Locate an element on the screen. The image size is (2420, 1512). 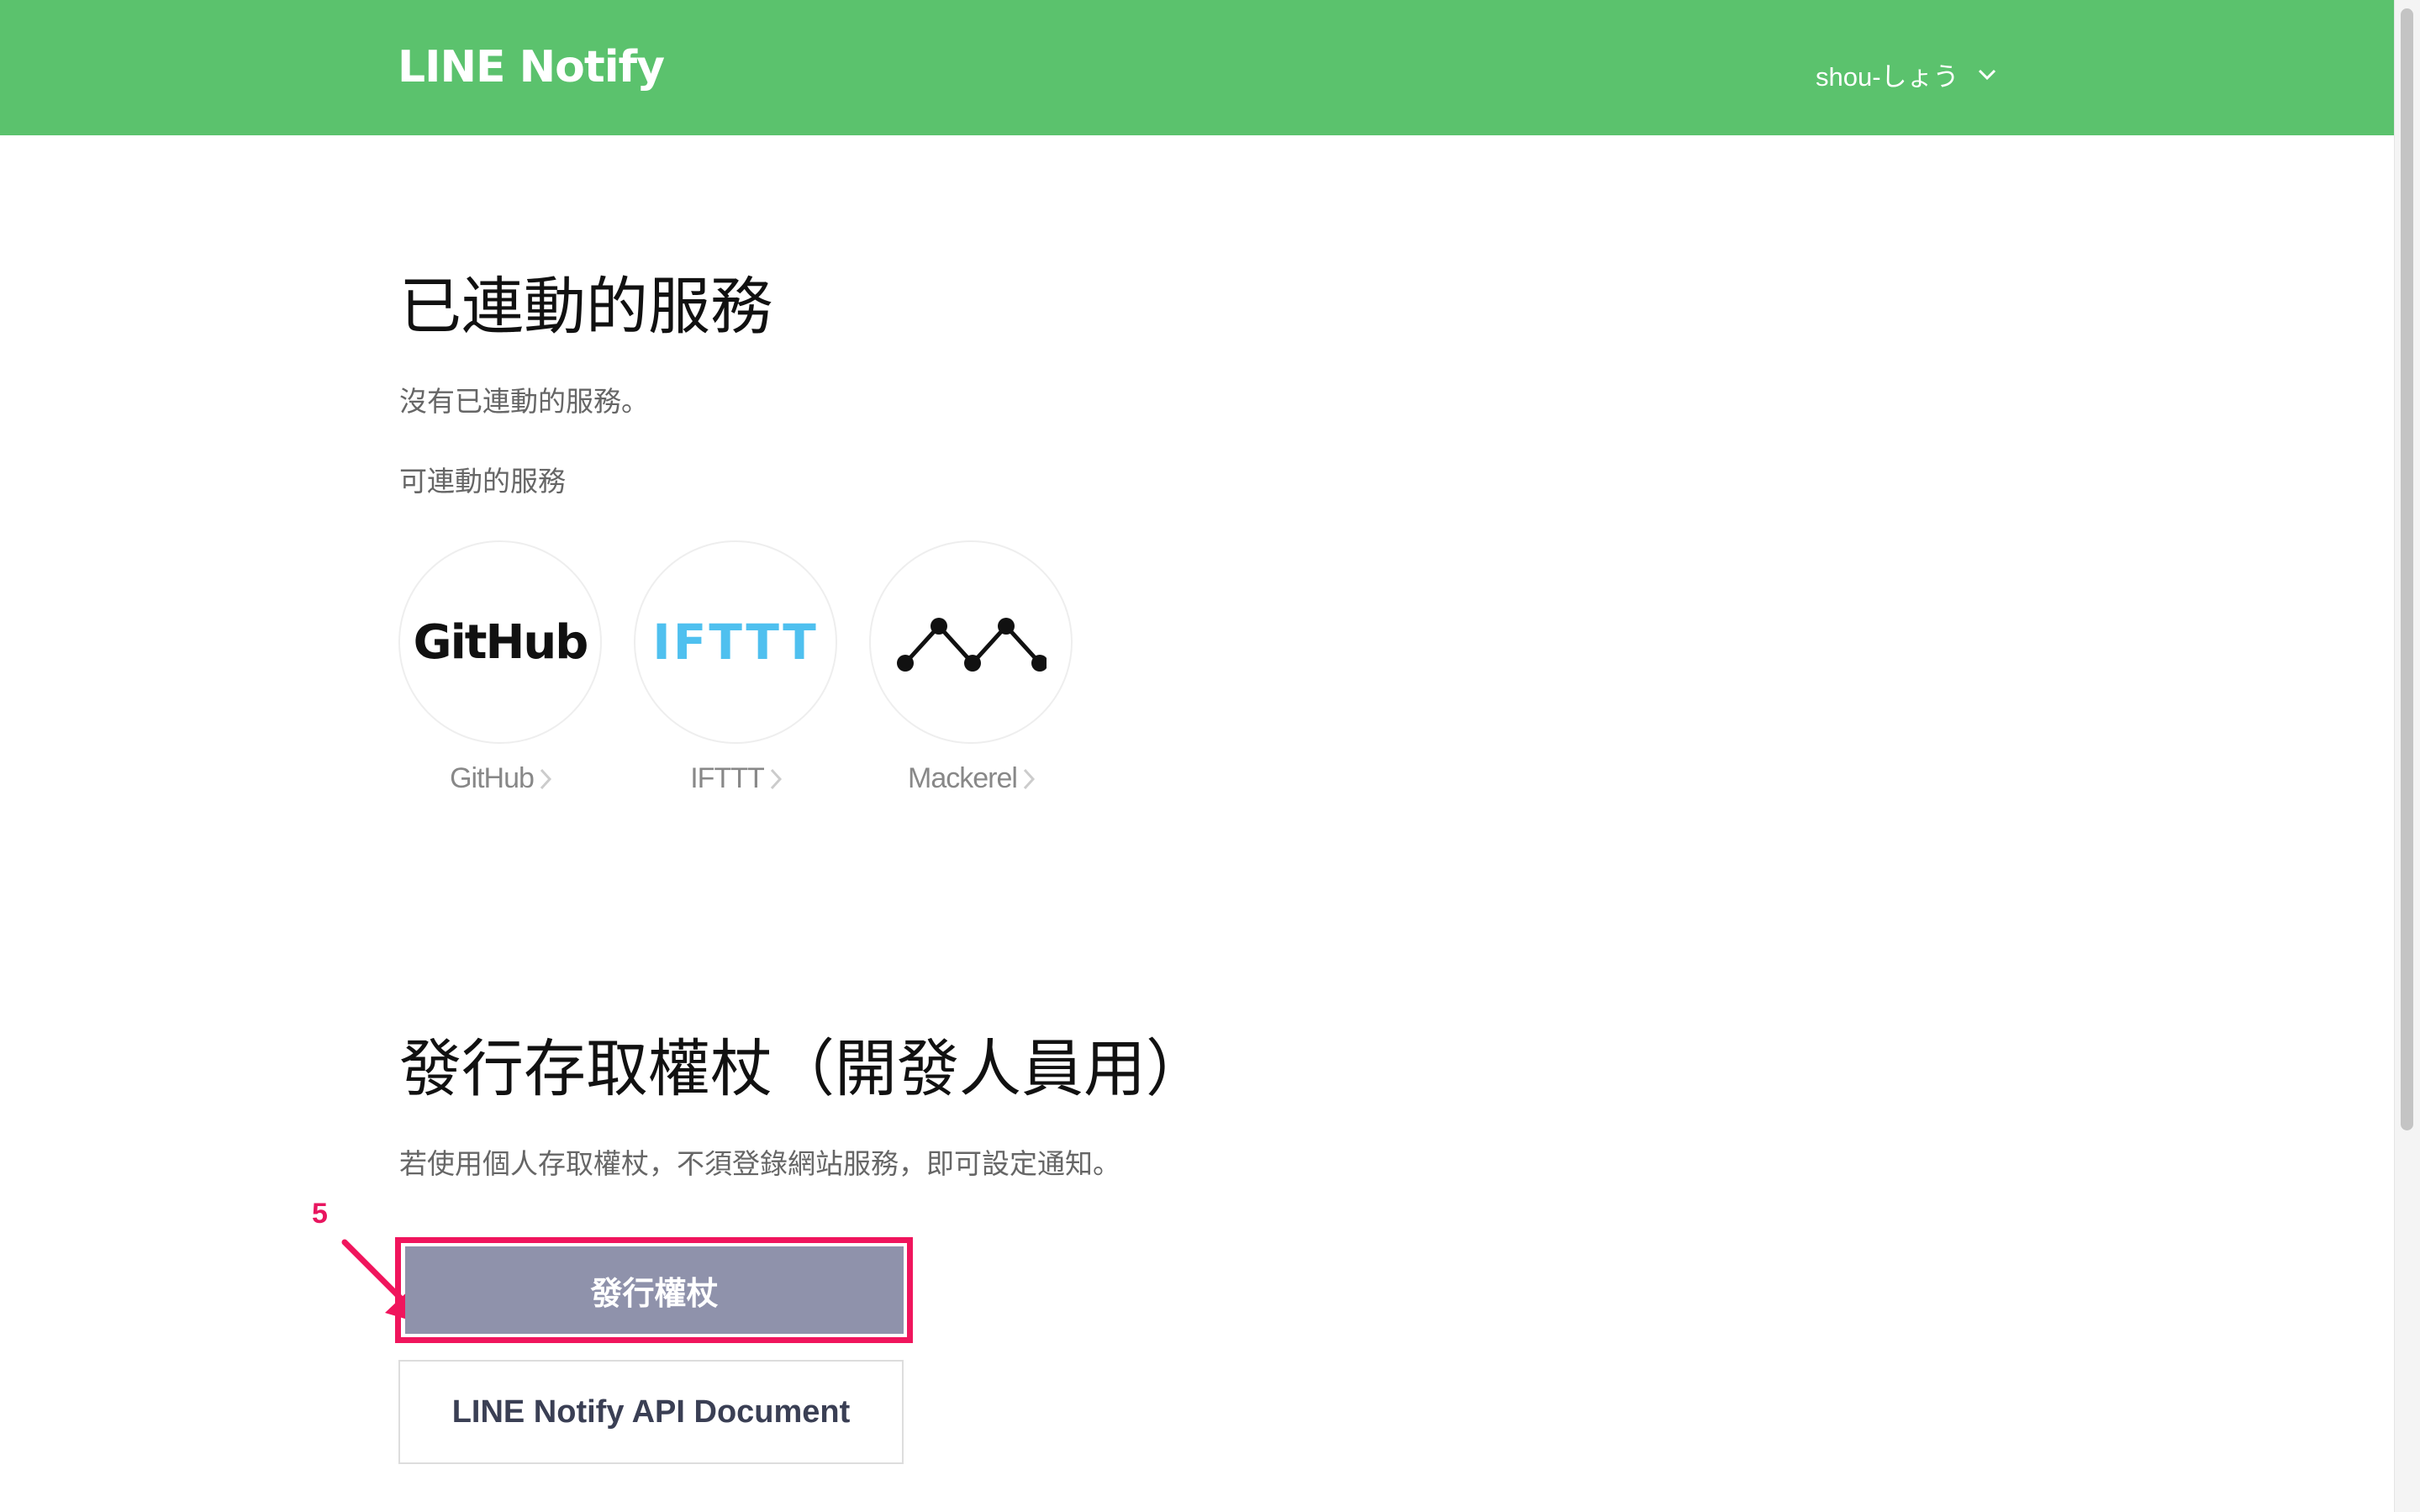
connected-services-title: 已連動的服務 is located at coordinates (585, 307).